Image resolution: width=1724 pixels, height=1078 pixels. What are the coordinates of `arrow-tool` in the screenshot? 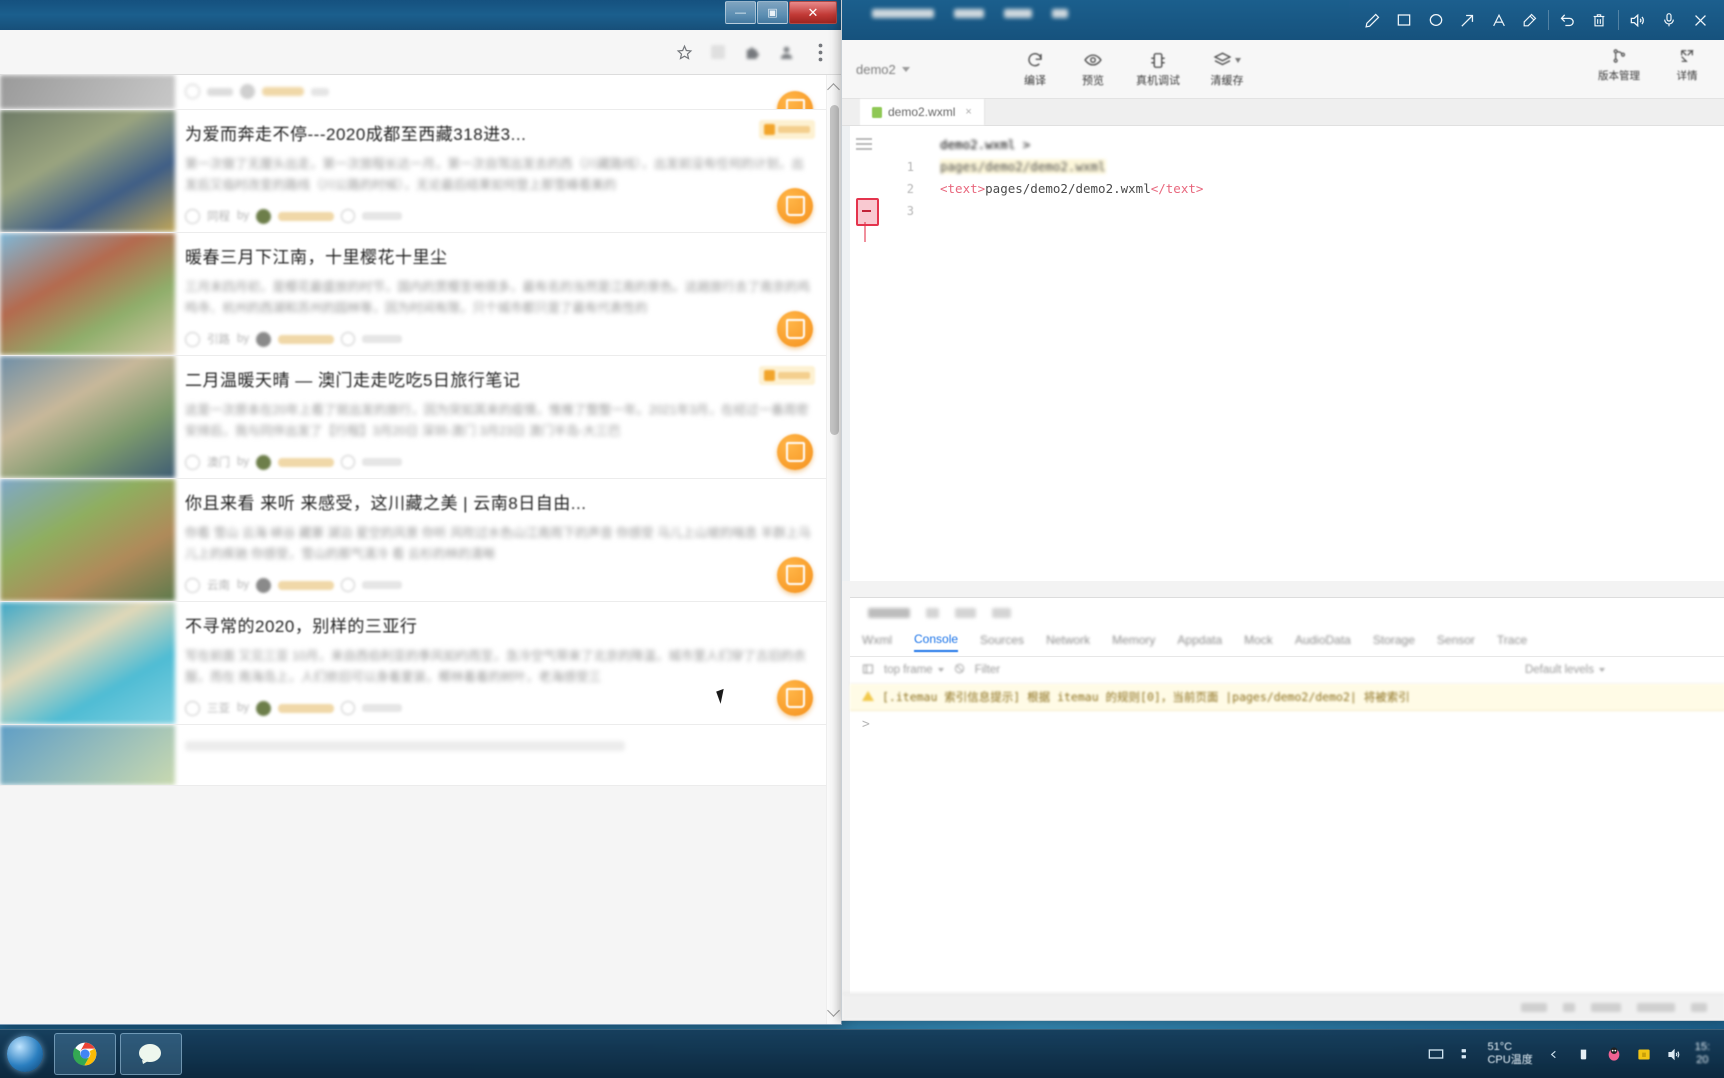 It's located at (1467, 20).